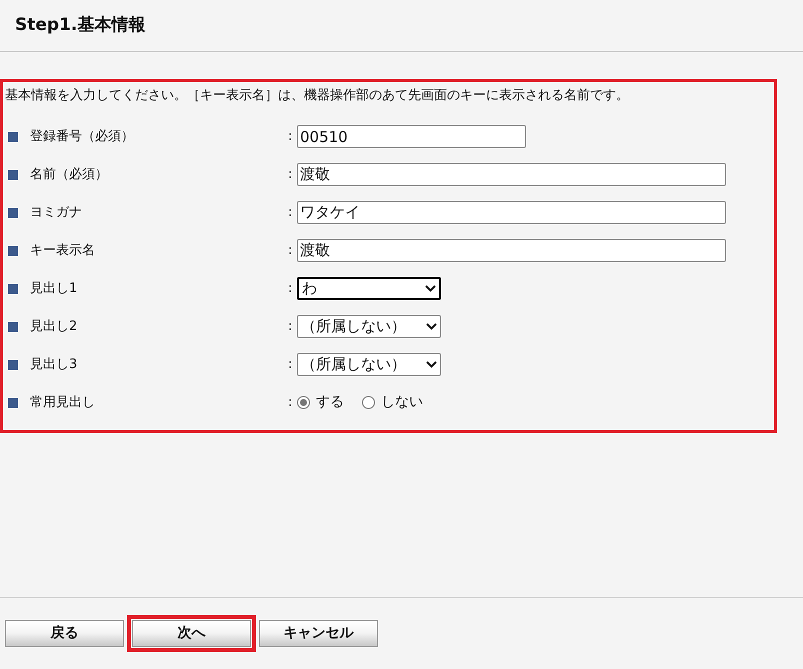  Describe the element at coordinates (54, 365) in the screenshot. I see `field-label: 見出し3` at that location.